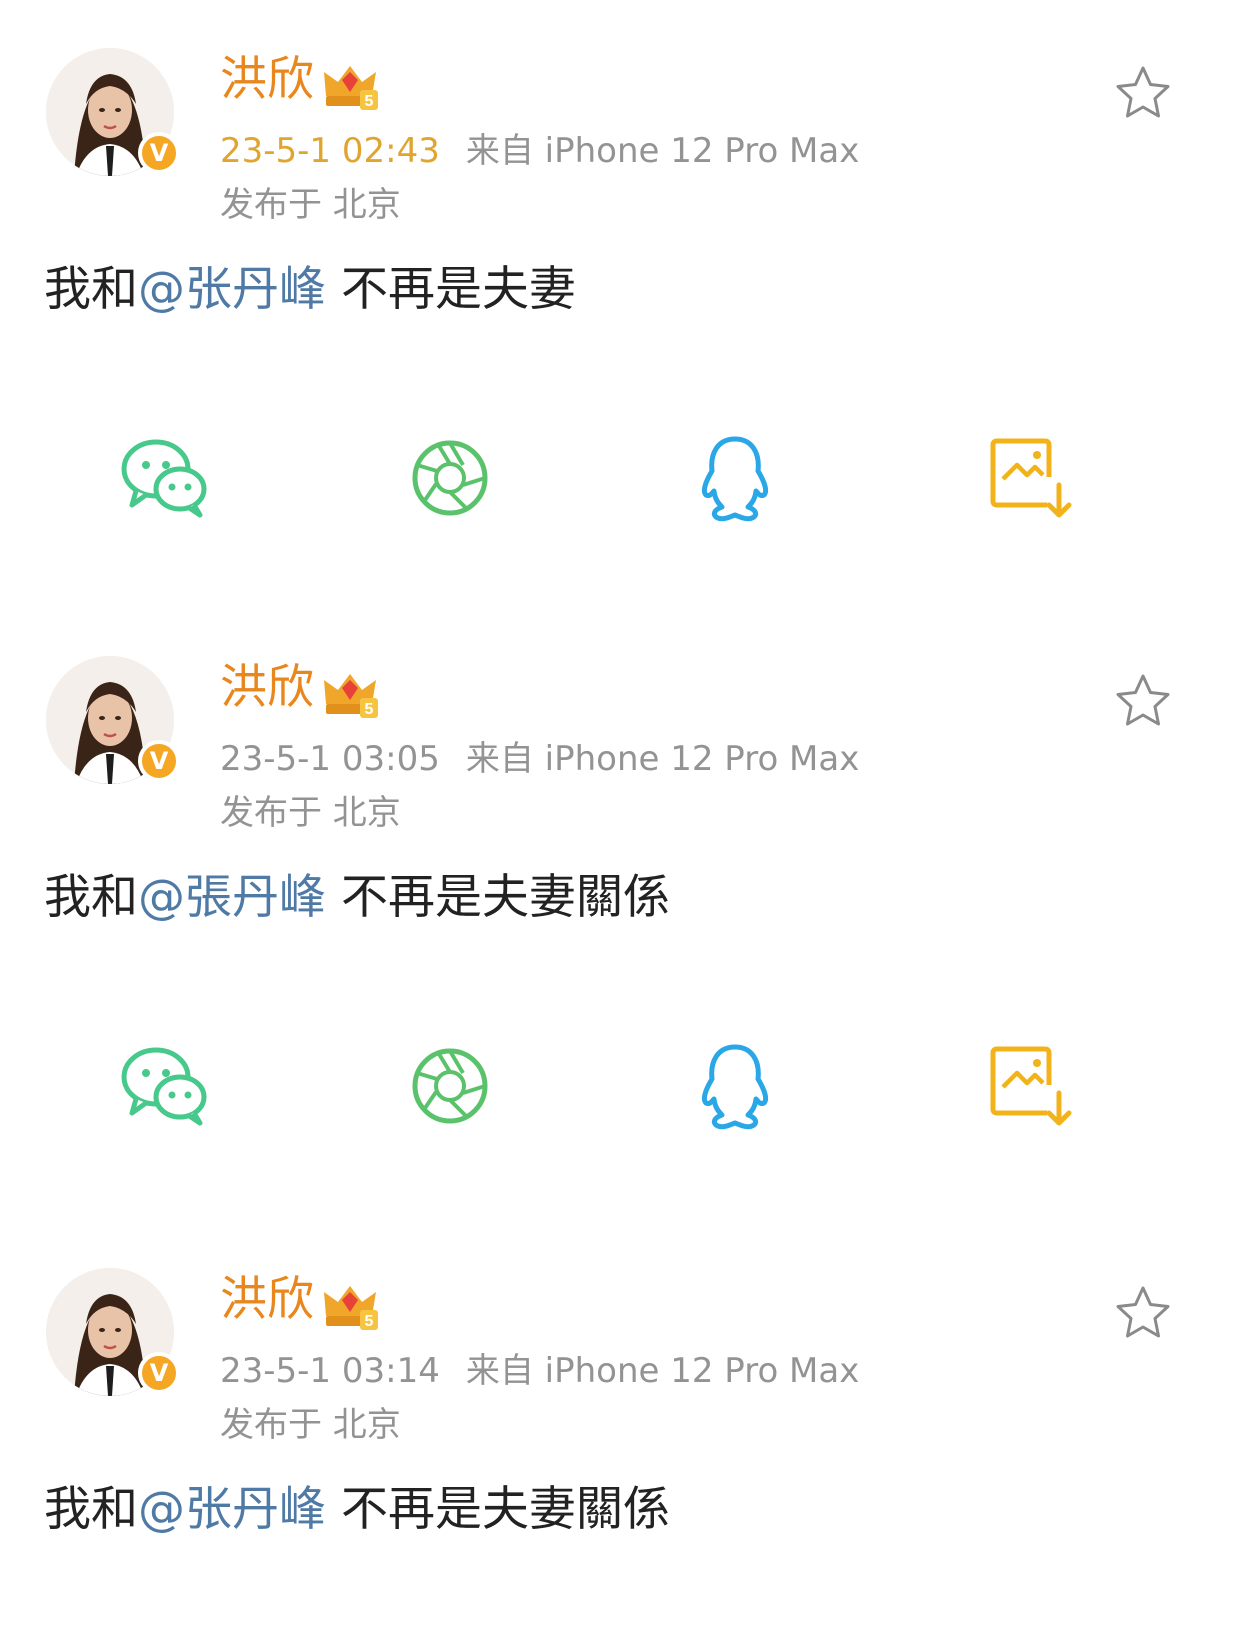 The width and height of the screenshot is (1239, 1646). Describe the element at coordinates (232, 897) in the screenshot. I see `mention-link: @張丹峰` at that location.